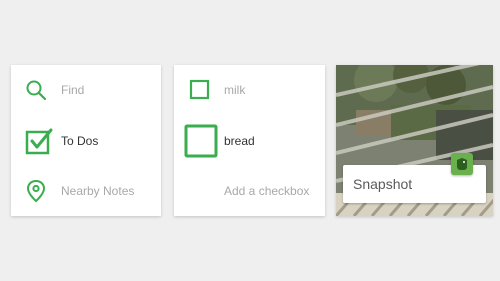  What do you see at coordinates (86, 90) in the screenshot?
I see `find-item: Find` at bounding box center [86, 90].